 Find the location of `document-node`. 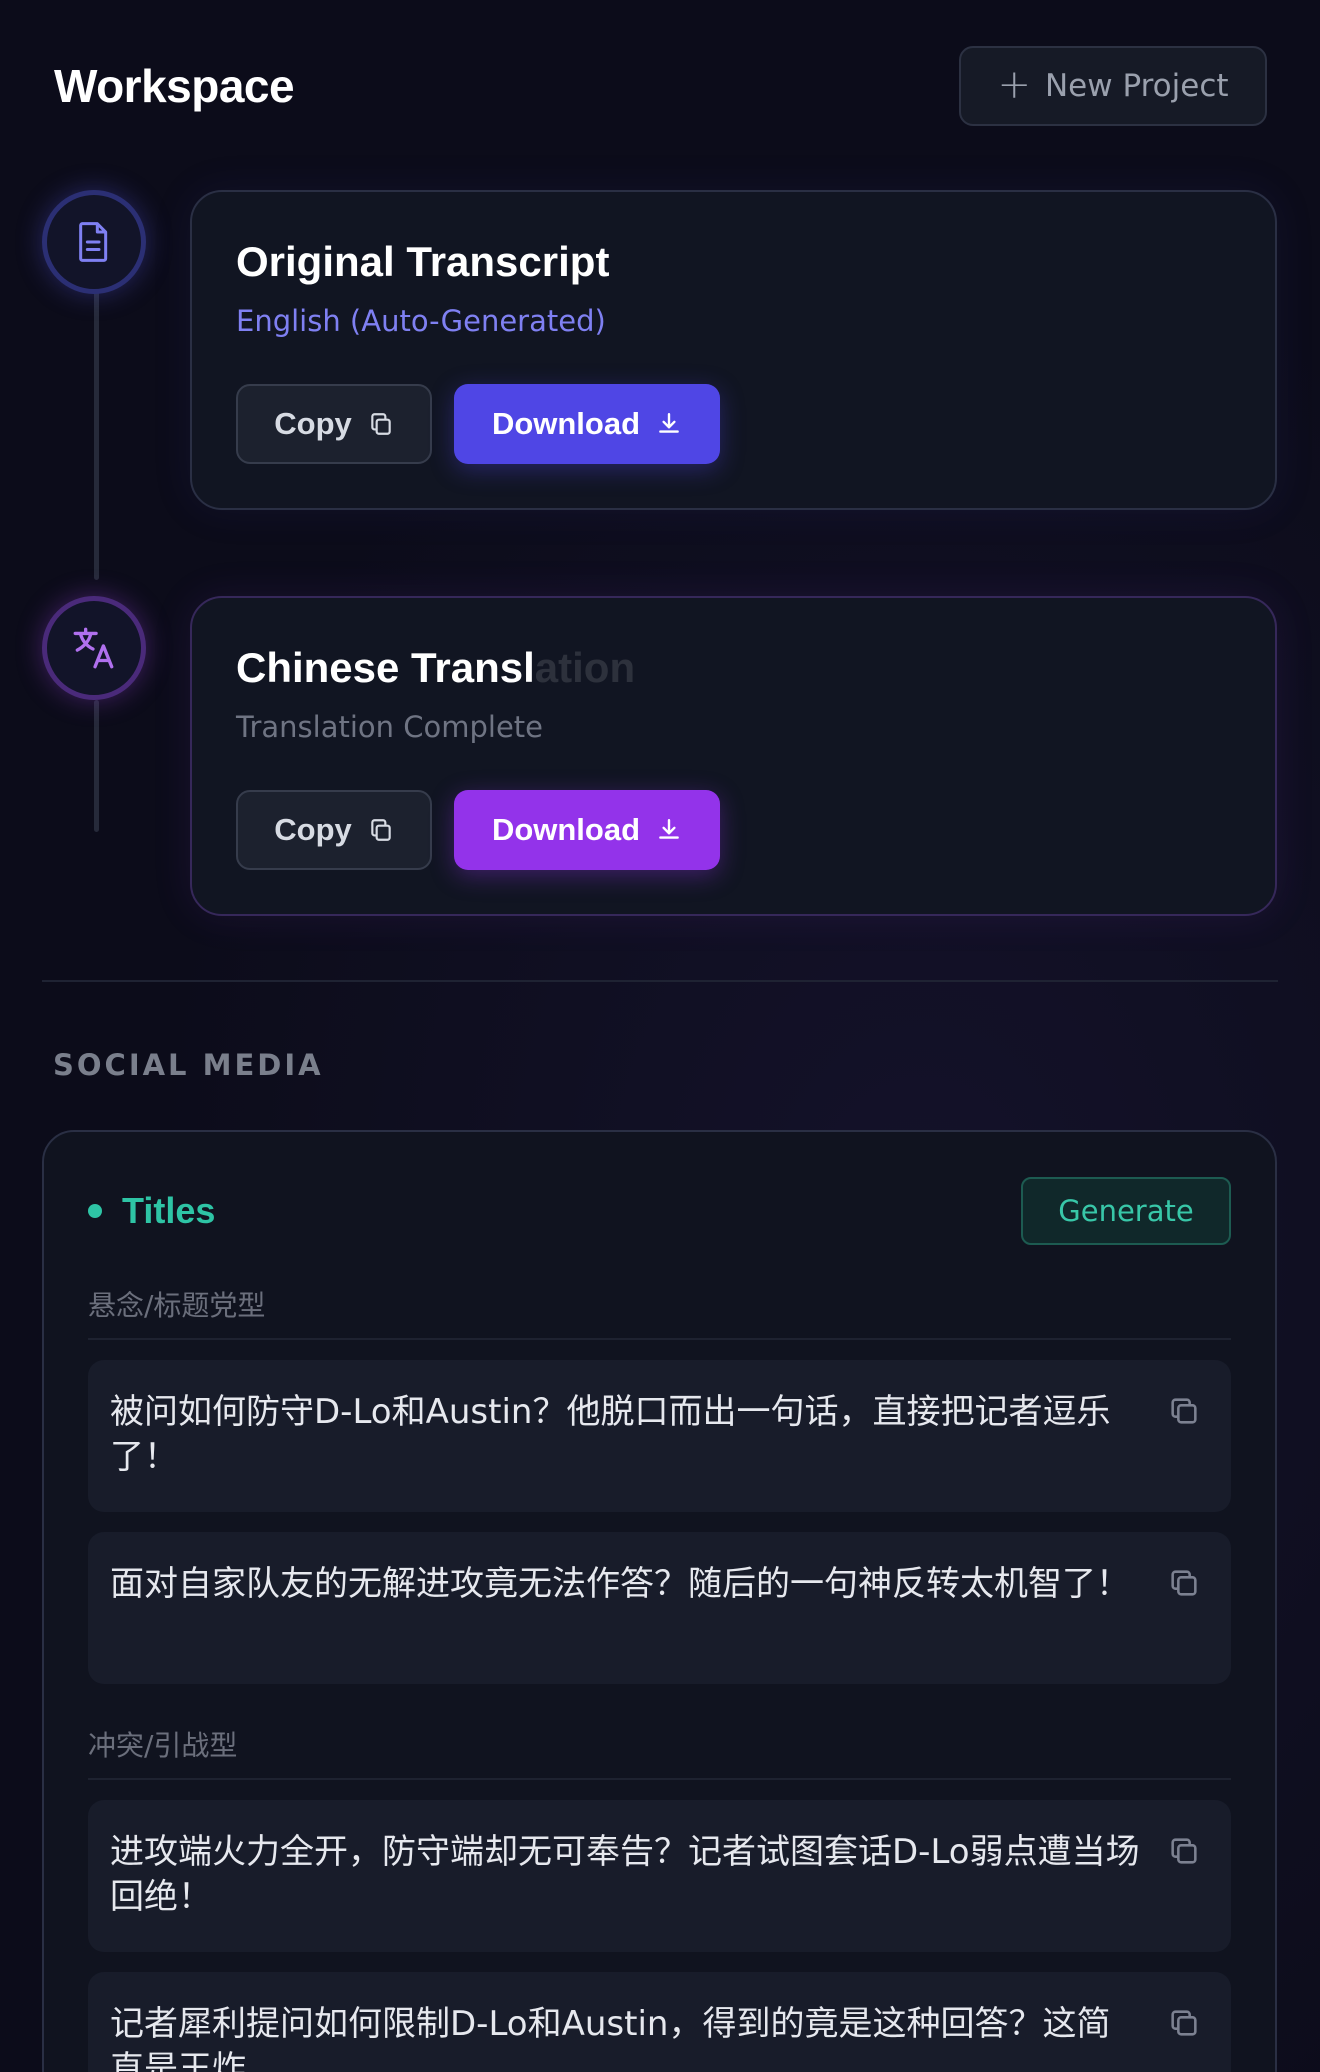

document-node is located at coordinates (94, 242).